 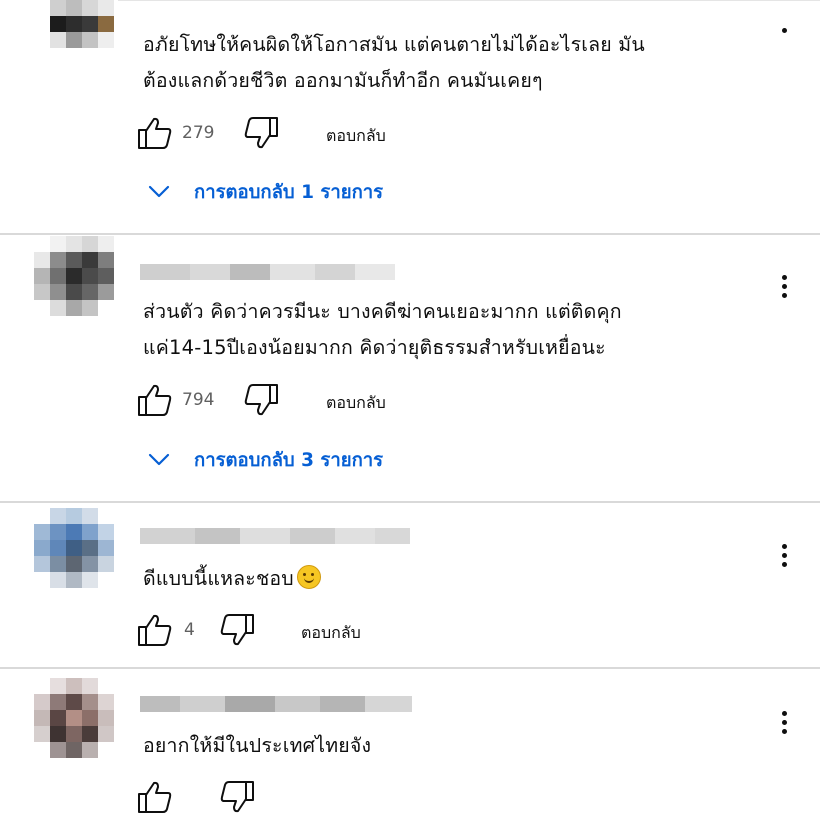 I want to click on comment-text-line: อยากให้มีในประเทศไทยจัง, so click(x=257, y=745).